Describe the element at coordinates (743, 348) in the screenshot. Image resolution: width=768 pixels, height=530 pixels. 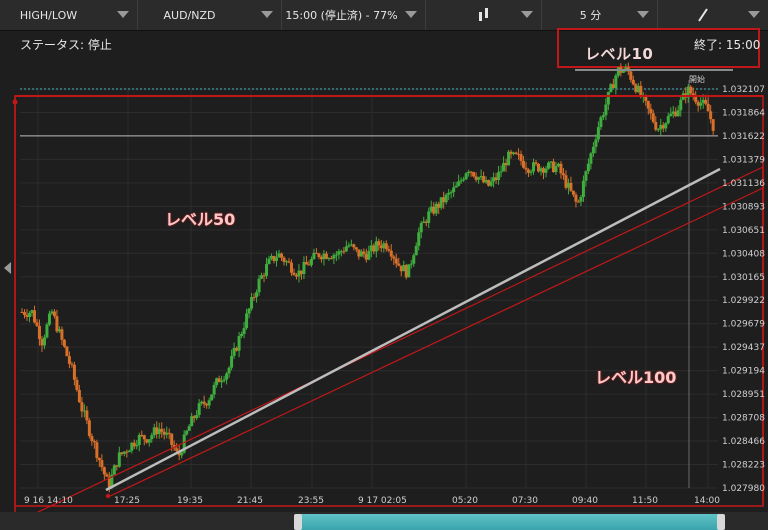
I see `y-tick-label: 1.029437` at that location.